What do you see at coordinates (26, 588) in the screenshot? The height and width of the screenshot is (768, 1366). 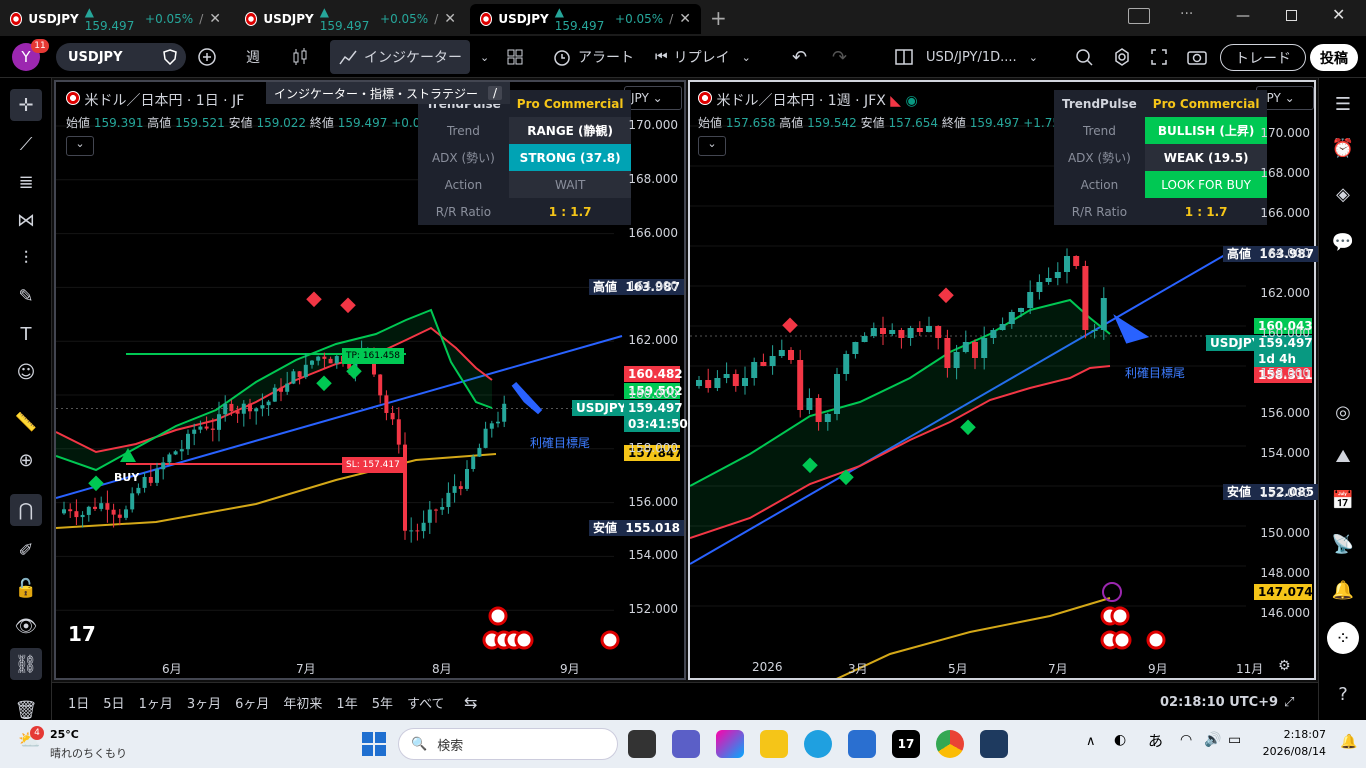 I see `lock-icon: 🔓` at bounding box center [26, 588].